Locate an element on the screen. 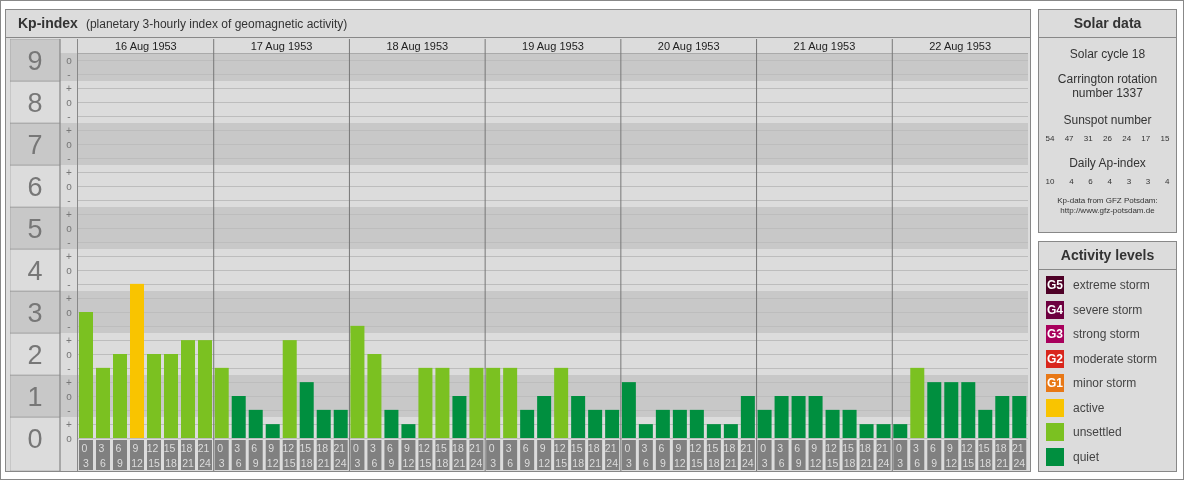 Image resolution: width=1184 pixels, height=480 pixels. source-link: http://www.gfz-potsdam.de is located at coordinates (1107, 211).